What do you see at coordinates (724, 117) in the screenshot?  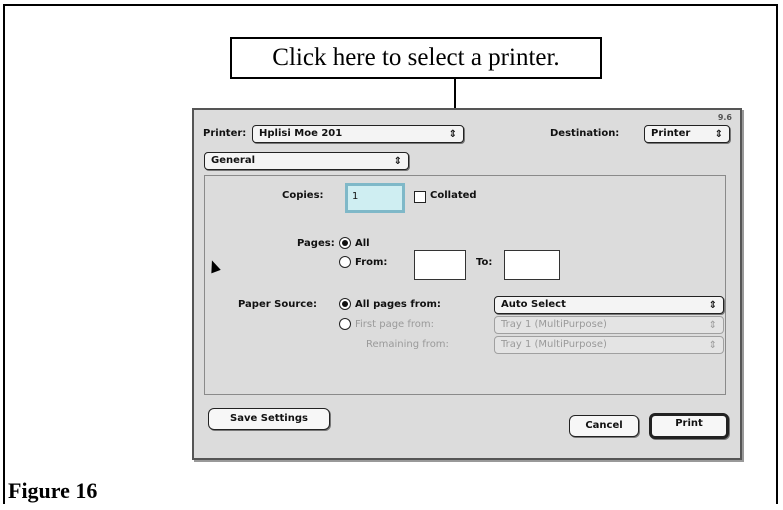 I see `version-label: 9.6` at bounding box center [724, 117].